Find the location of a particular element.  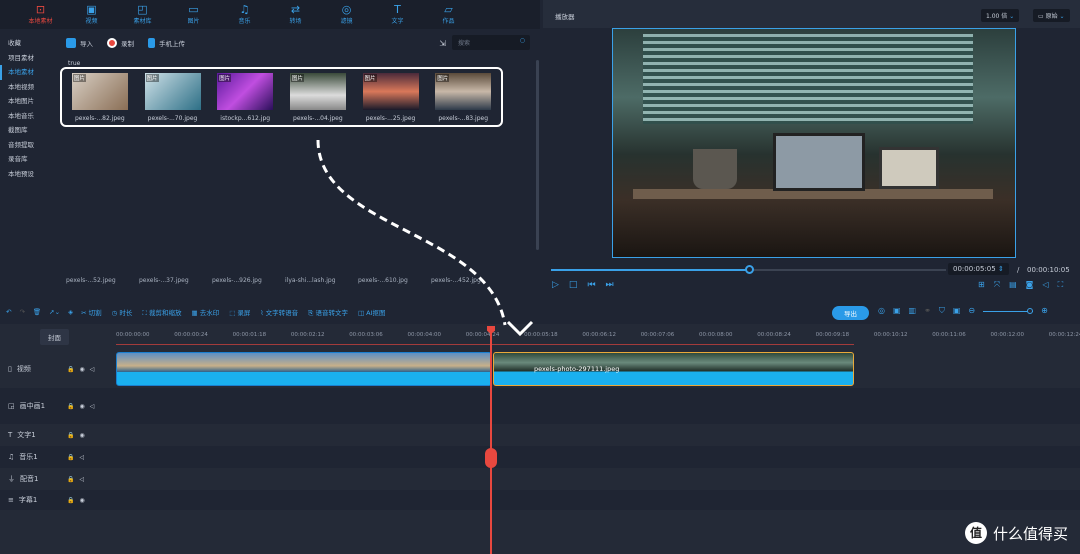

drag-arrow-annotation is located at coordinates (425, 238).